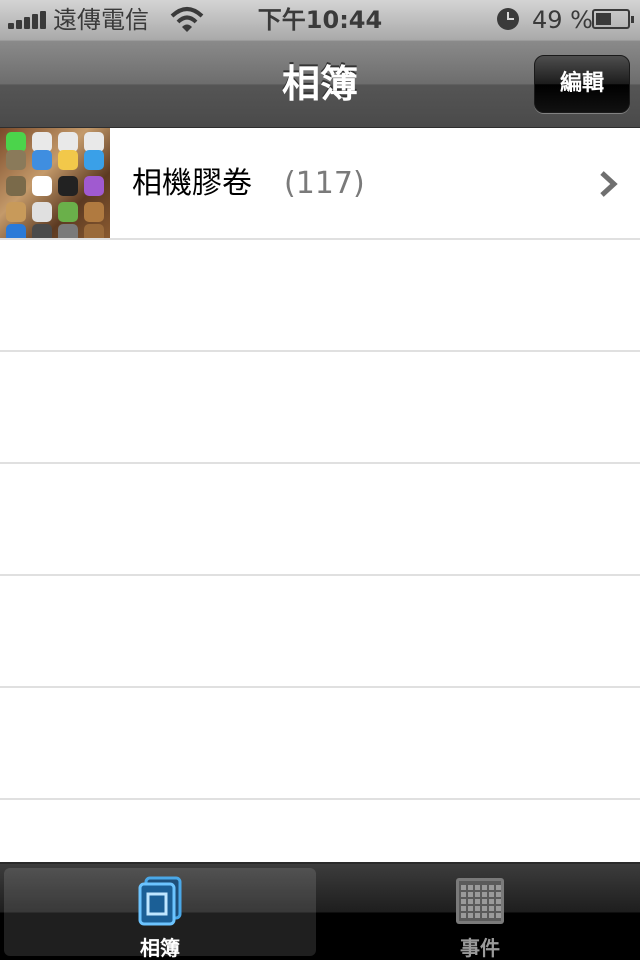 The width and height of the screenshot is (640, 961). What do you see at coordinates (160, 948) in the screenshot?
I see `tab-label: 相簿` at bounding box center [160, 948].